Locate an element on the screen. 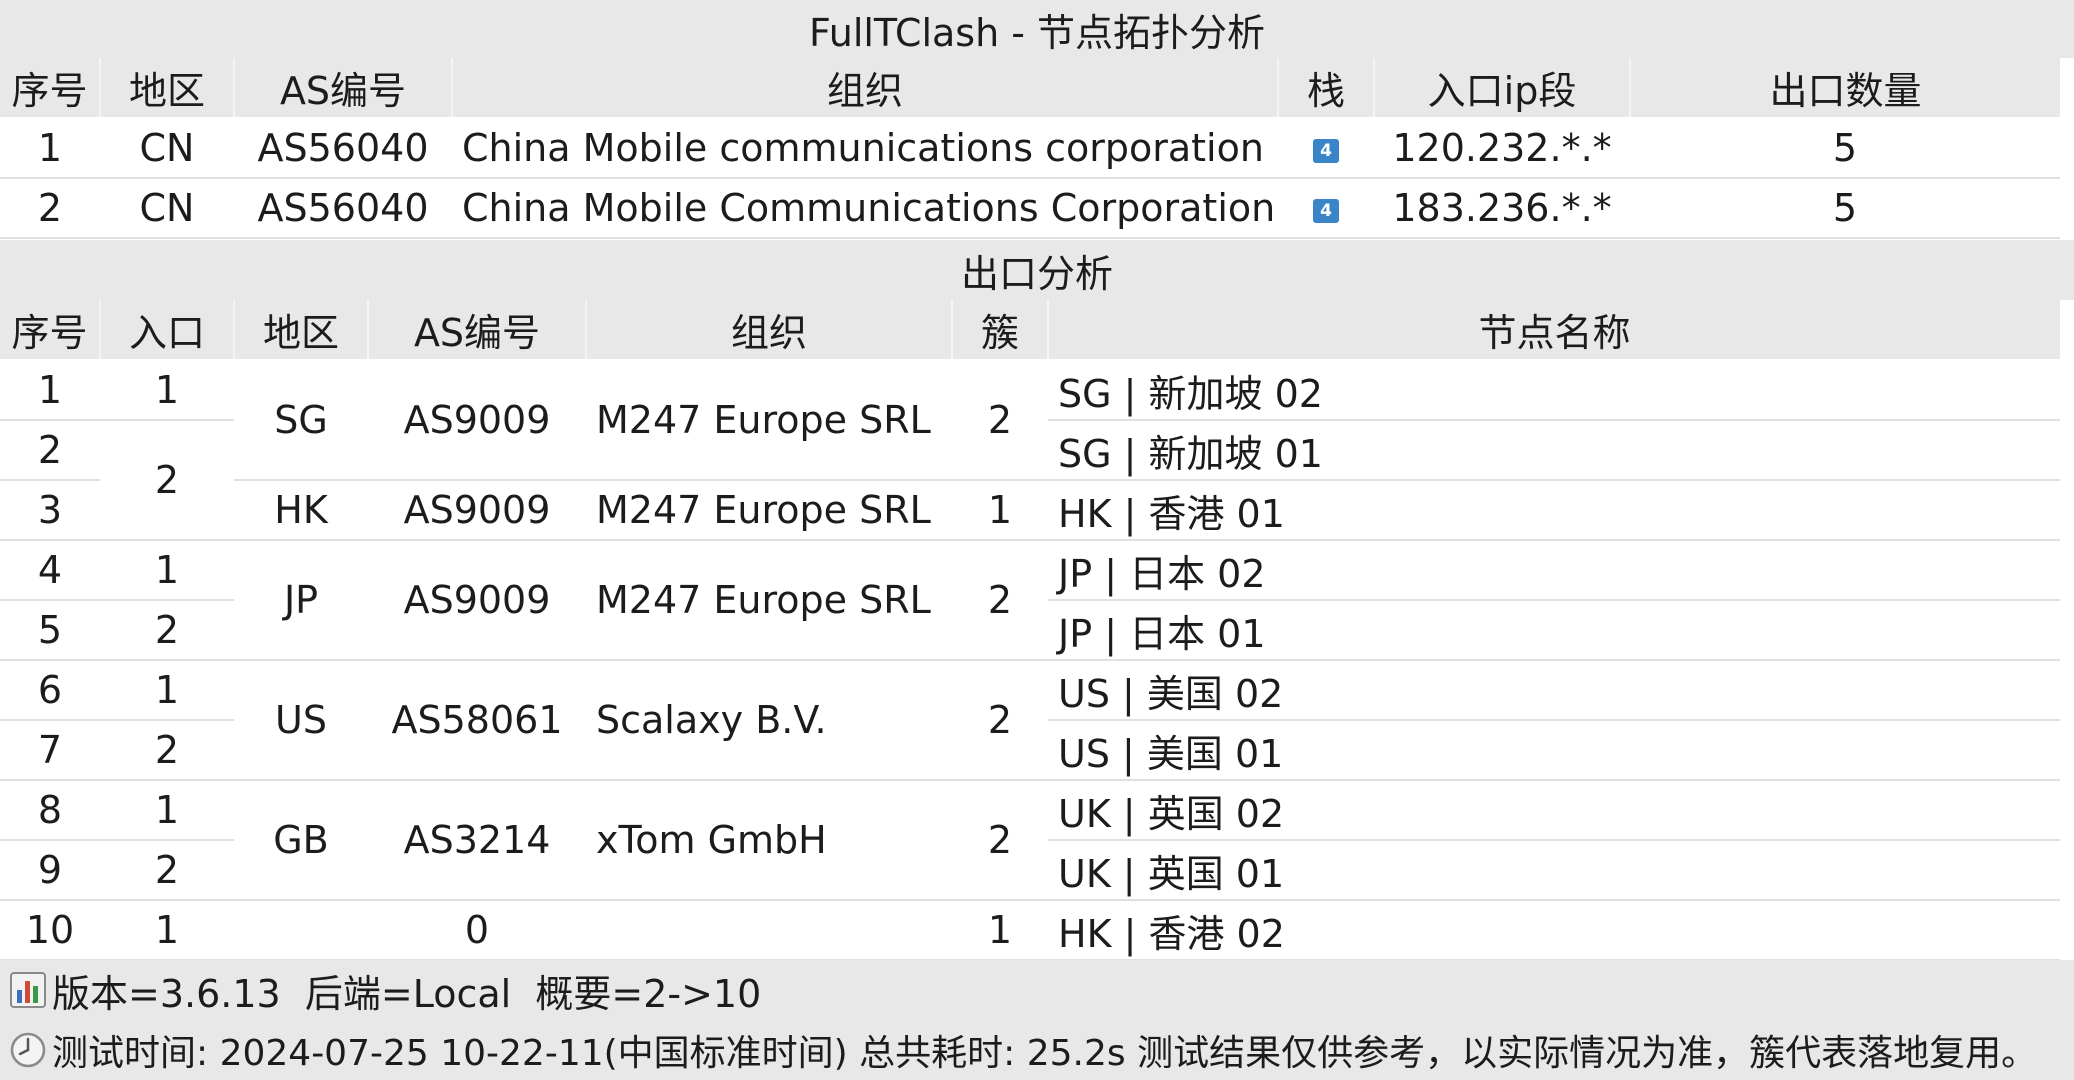 Image resolution: width=2074 pixels, height=1080 pixels. asn-cell: AS58061 is located at coordinates (477, 720).